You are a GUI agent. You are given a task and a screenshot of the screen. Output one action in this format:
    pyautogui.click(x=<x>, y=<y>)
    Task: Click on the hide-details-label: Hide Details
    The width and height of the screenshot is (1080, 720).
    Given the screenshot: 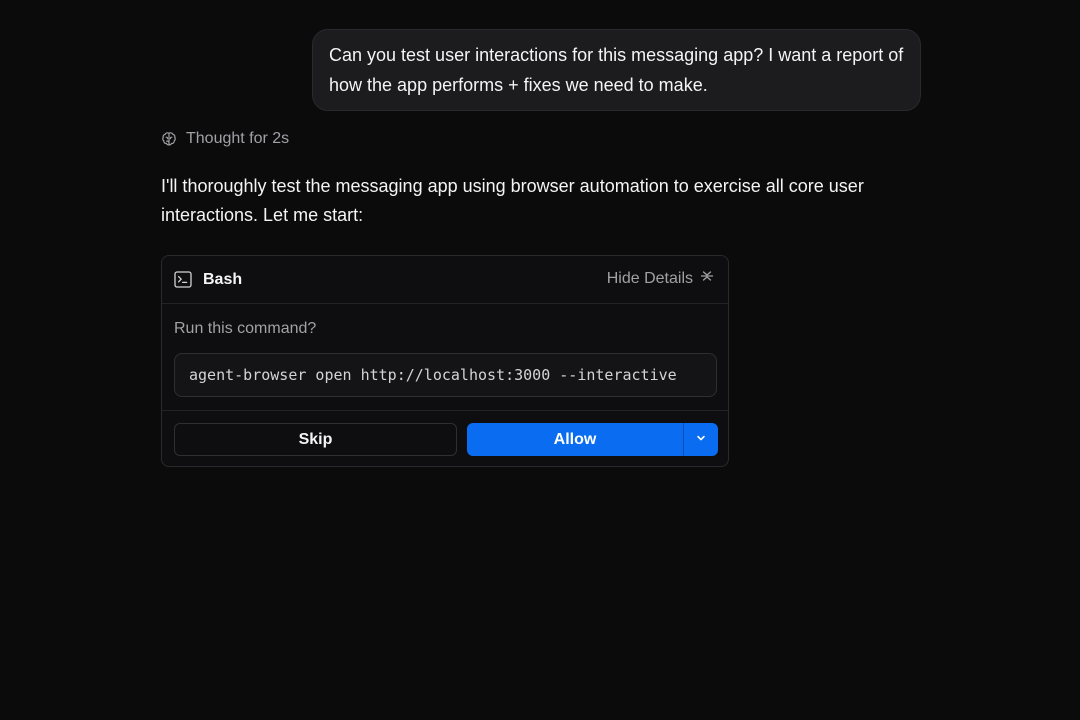 What is the action you would take?
    pyautogui.click(x=649, y=278)
    